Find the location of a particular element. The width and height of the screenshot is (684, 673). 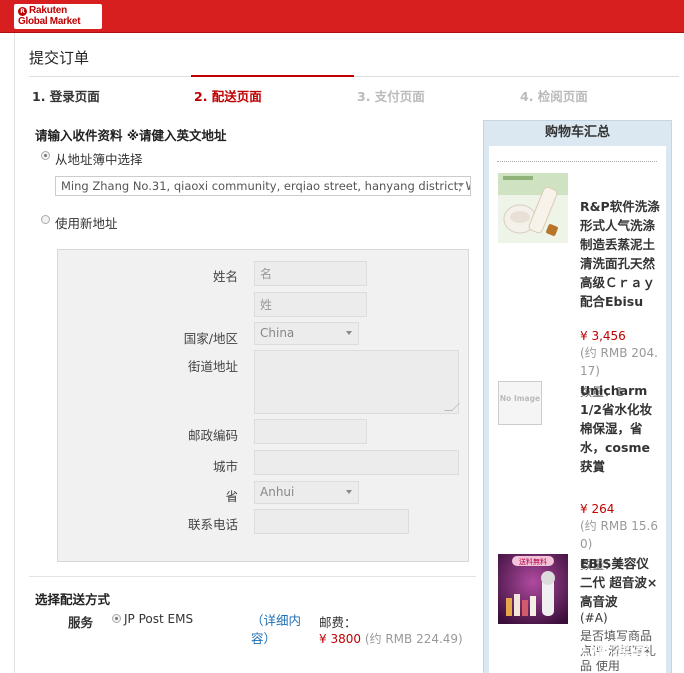

rakuten-logo: R Rakuten Global Market is located at coordinates (58, 16).